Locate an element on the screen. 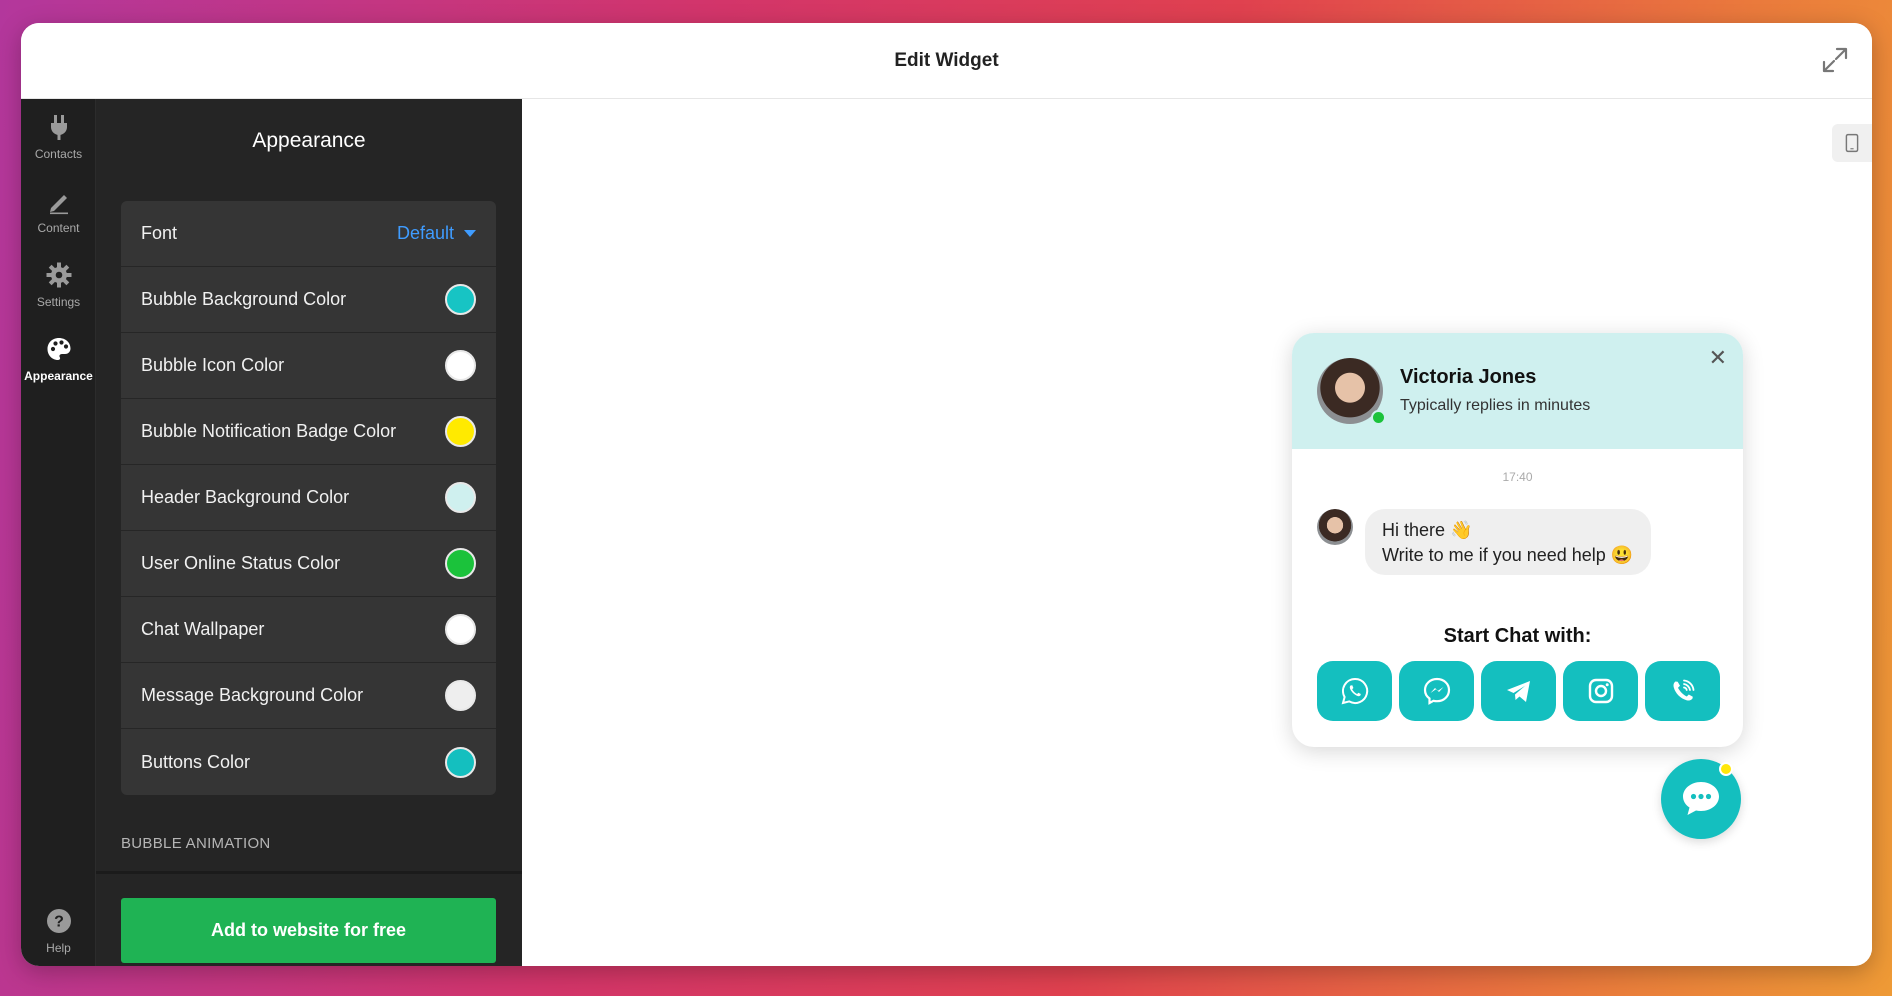  section-label-bubble-animation: BUBBLE ANIMATION is located at coordinates (196, 843).